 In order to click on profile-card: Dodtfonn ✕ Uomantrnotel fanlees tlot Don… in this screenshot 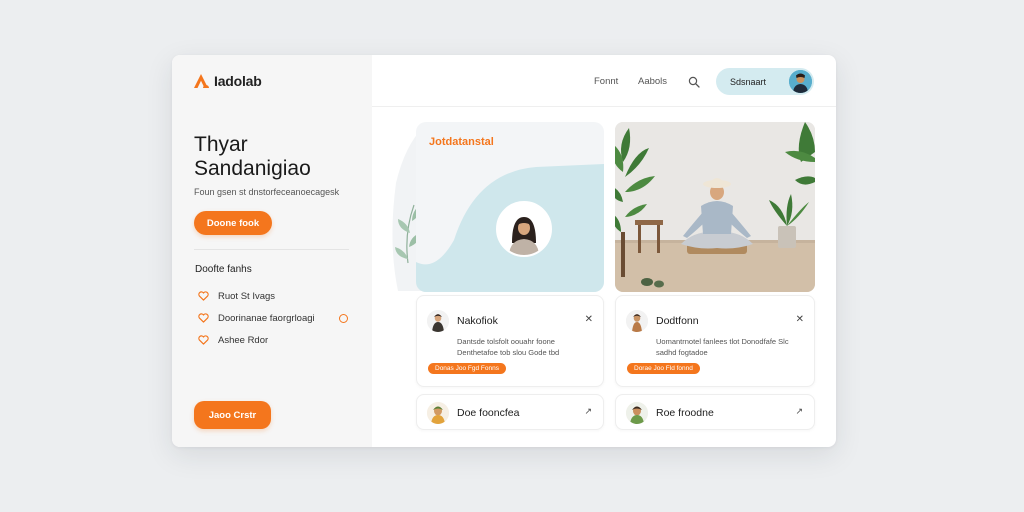, I will do `click(715, 341)`.